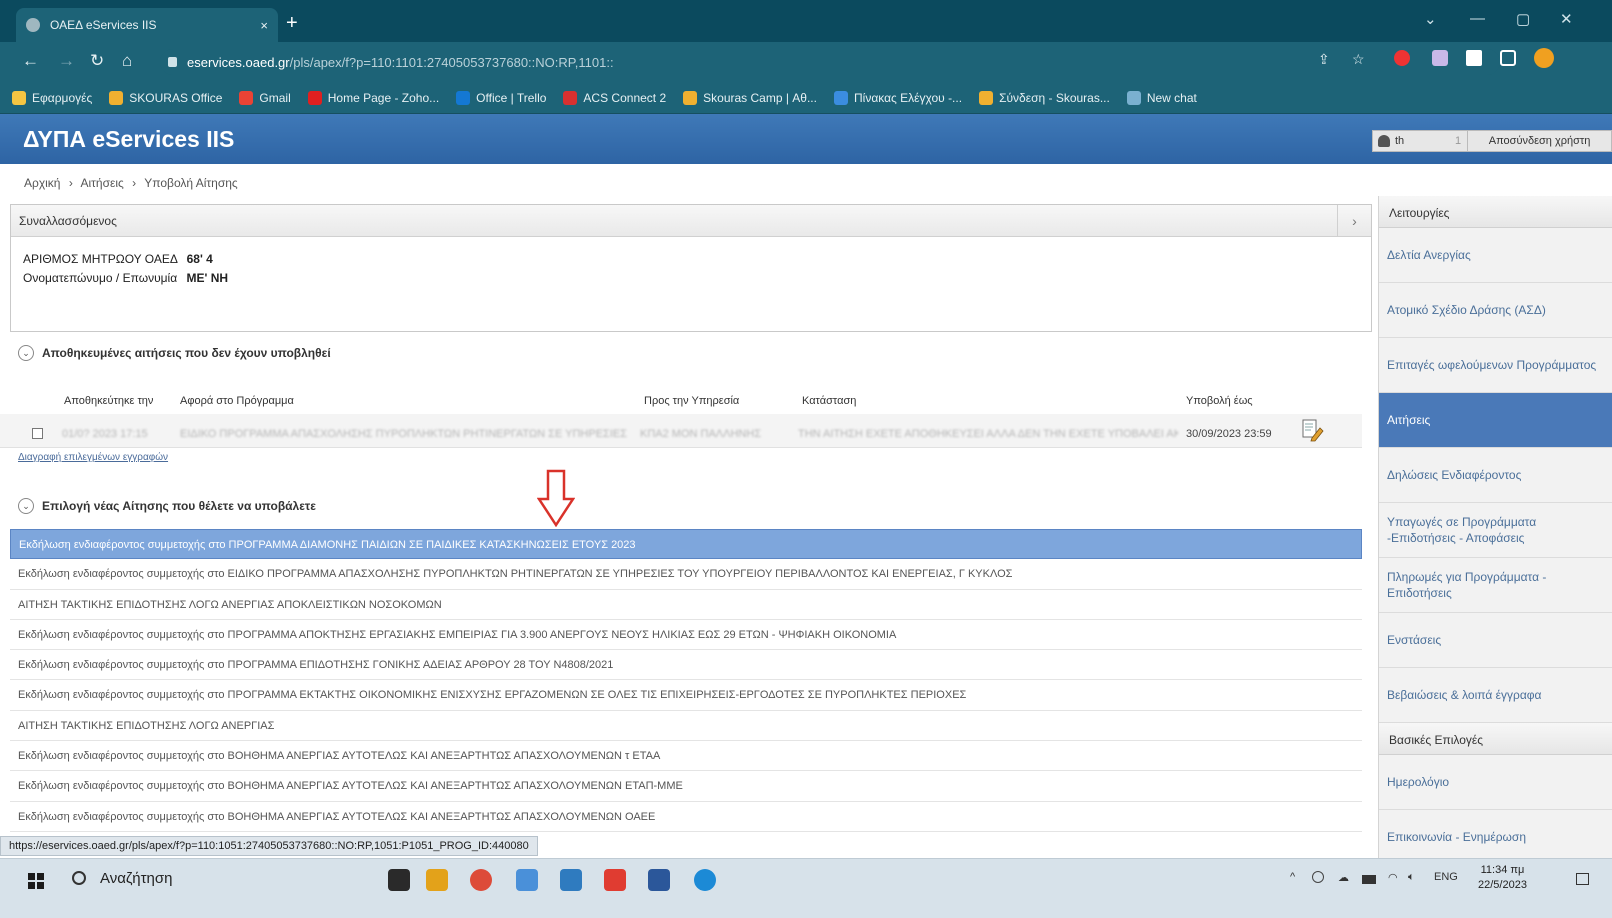  Describe the element at coordinates (1495, 640) in the screenshot. I see `sidebar-function-item: Ενστάσεις` at that location.